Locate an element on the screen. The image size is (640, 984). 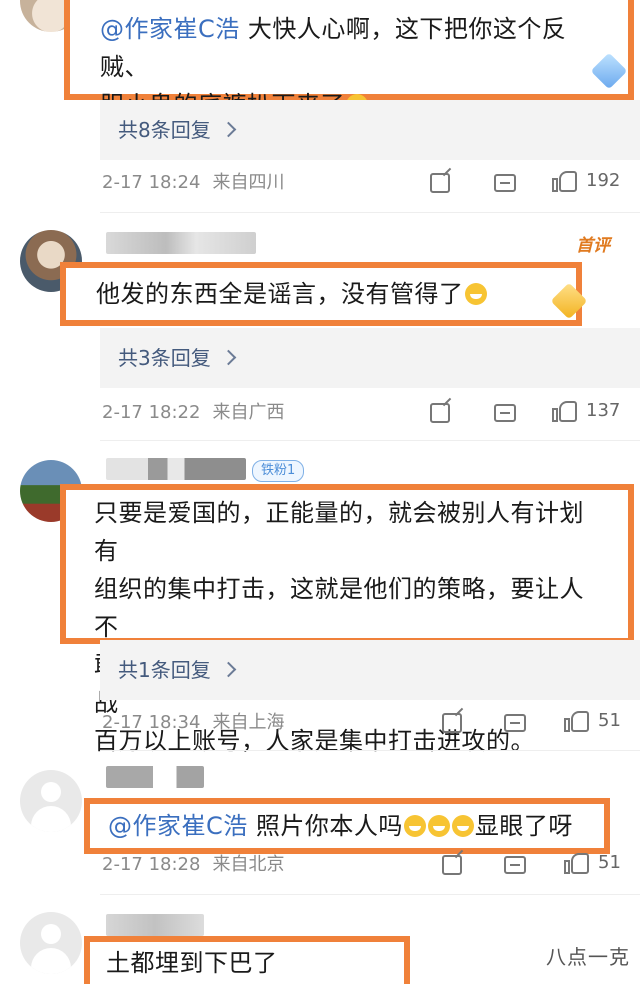
comment-text-box: 土都埋到下巴了 is located at coordinates (247, 960).